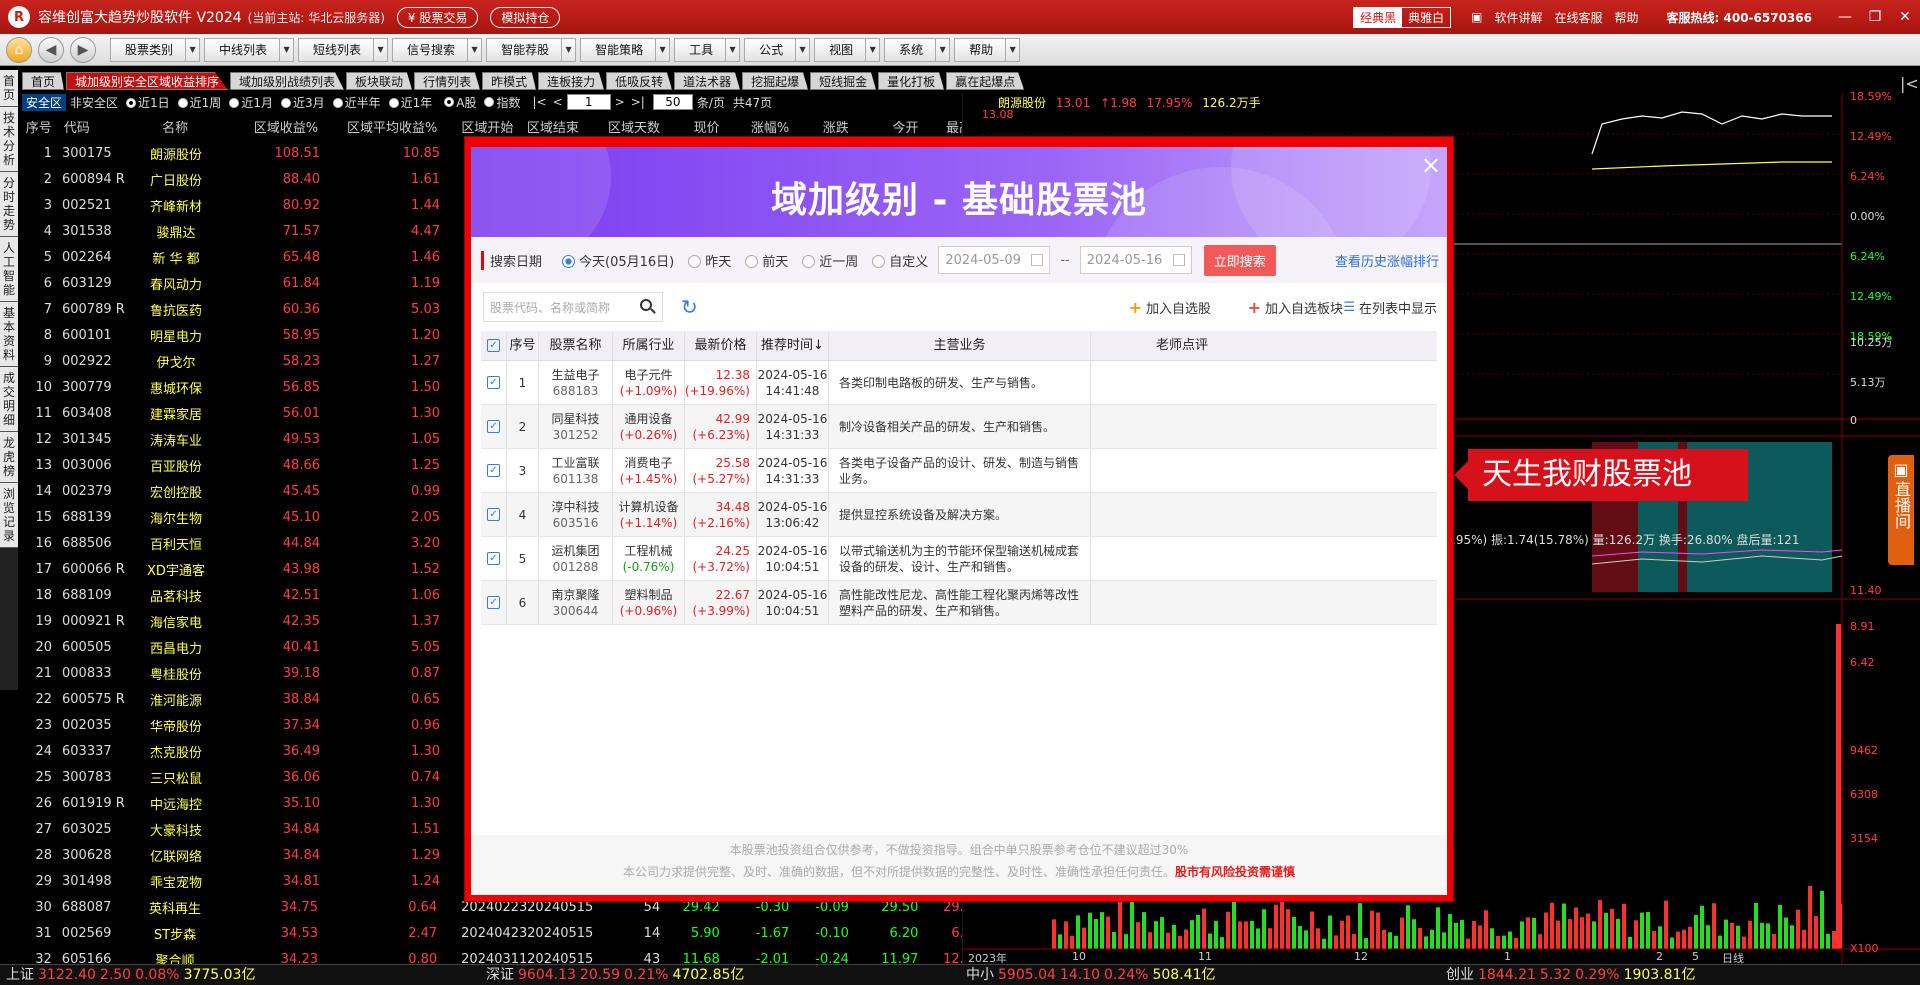 The height and width of the screenshot is (985, 1920). Describe the element at coordinates (1170, 307) in the screenshot. I see `add-watchlist-button: + 加入自选股` at that location.